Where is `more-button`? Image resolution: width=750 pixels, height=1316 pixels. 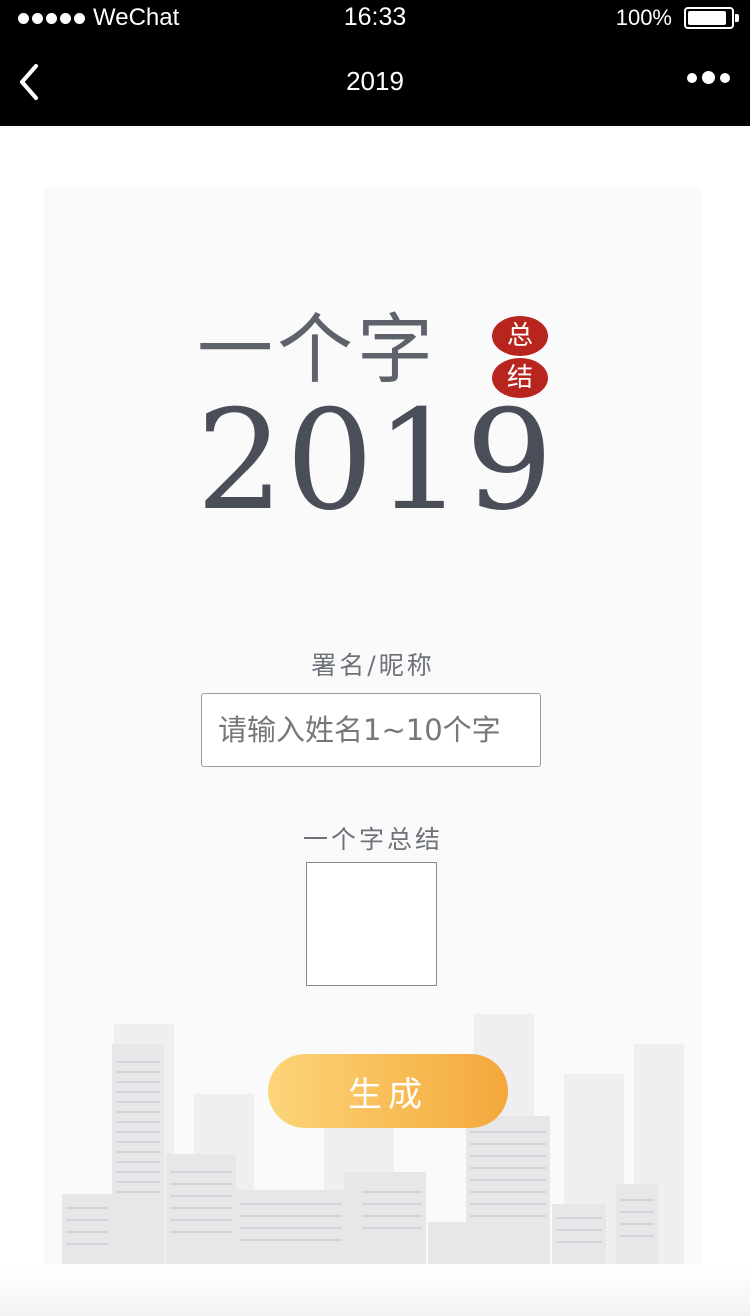 more-button is located at coordinates (708, 77).